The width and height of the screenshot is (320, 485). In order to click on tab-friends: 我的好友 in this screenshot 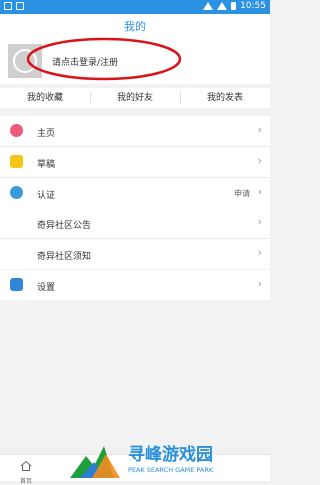, I will do `click(135, 98)`.